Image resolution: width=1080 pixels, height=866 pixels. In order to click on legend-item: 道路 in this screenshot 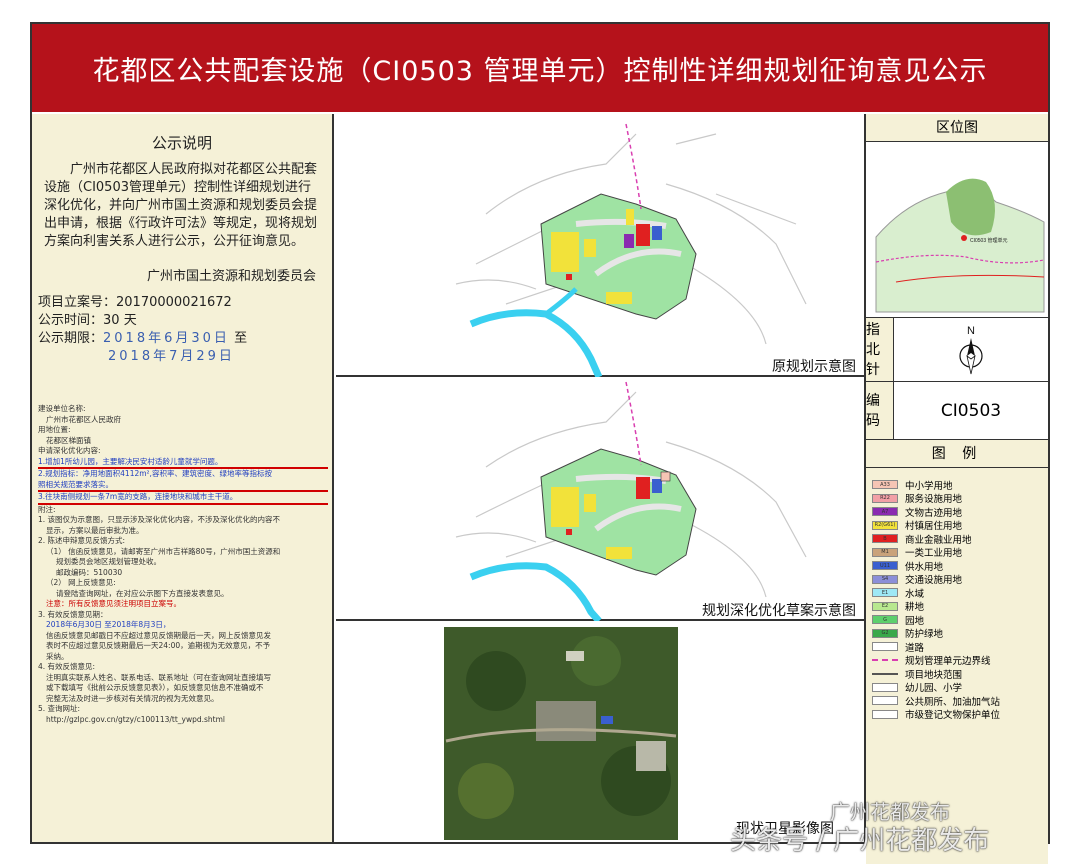, I will do `click(958, 647)`.